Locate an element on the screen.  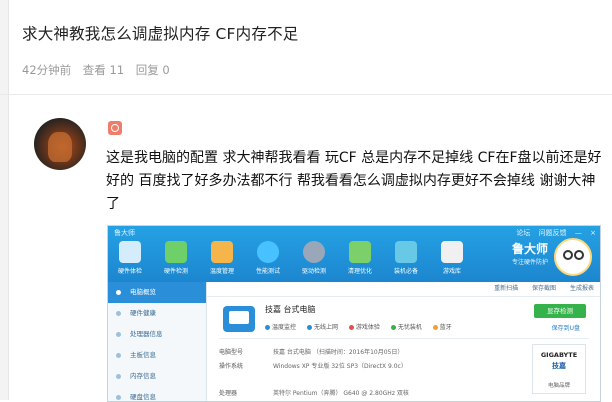
tool-games: 游戏库 is located at coordinates (452, 258).